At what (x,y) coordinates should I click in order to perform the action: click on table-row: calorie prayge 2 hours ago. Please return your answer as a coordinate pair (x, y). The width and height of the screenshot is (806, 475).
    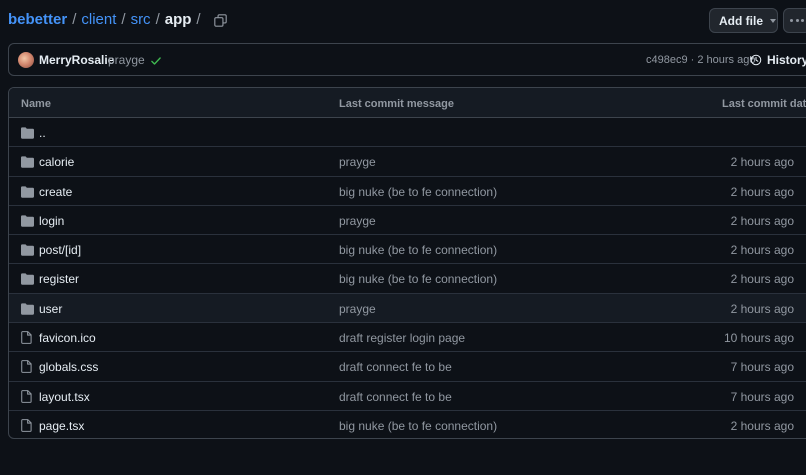
    Looking at the image, I should click on (407, 162).